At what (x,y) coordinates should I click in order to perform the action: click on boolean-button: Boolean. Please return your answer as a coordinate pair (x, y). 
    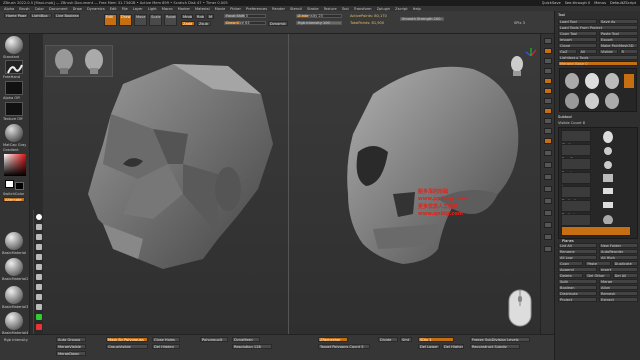
    Looking at the image, I should click on (577, 287).